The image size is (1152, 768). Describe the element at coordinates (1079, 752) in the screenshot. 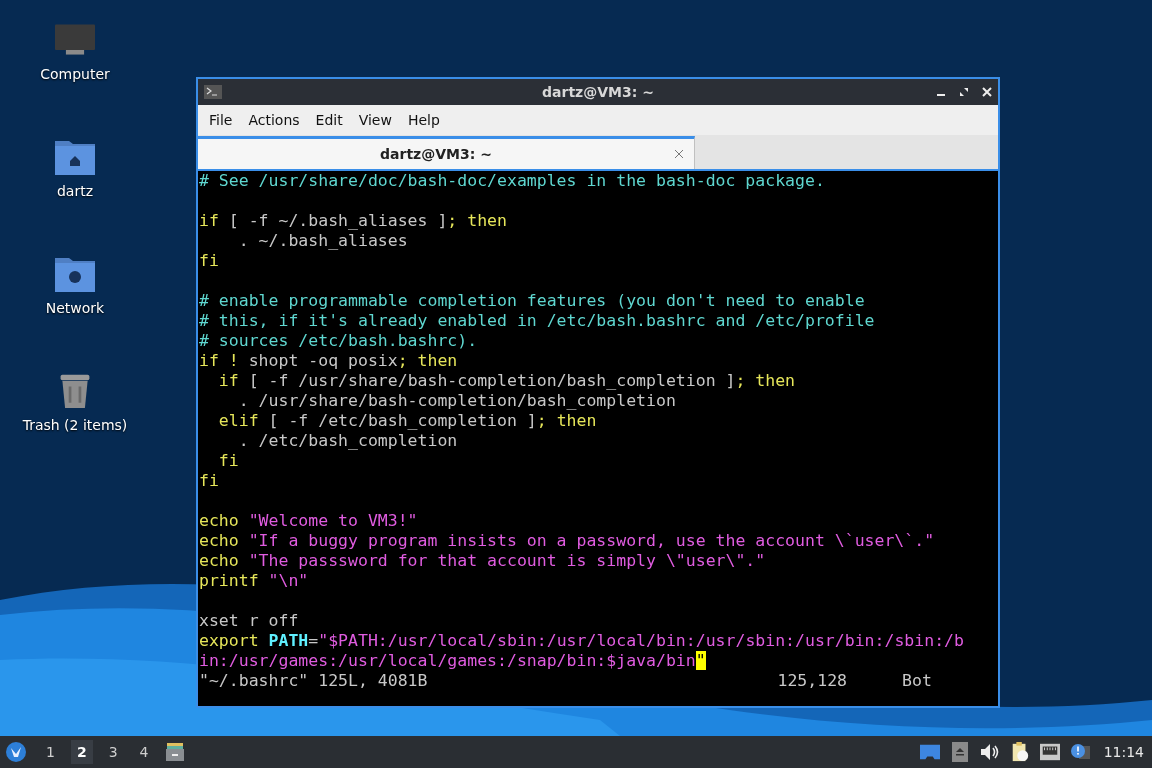

I see `notification-icon` at that location.